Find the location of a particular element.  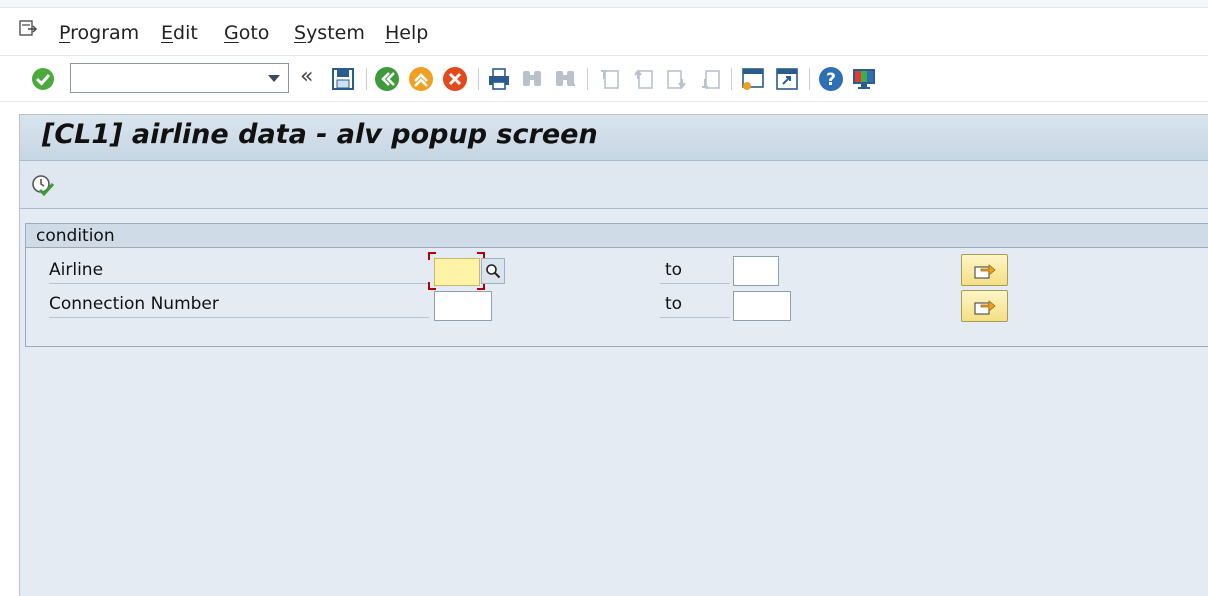

search-help-icon is located at coordinates (493, 271).